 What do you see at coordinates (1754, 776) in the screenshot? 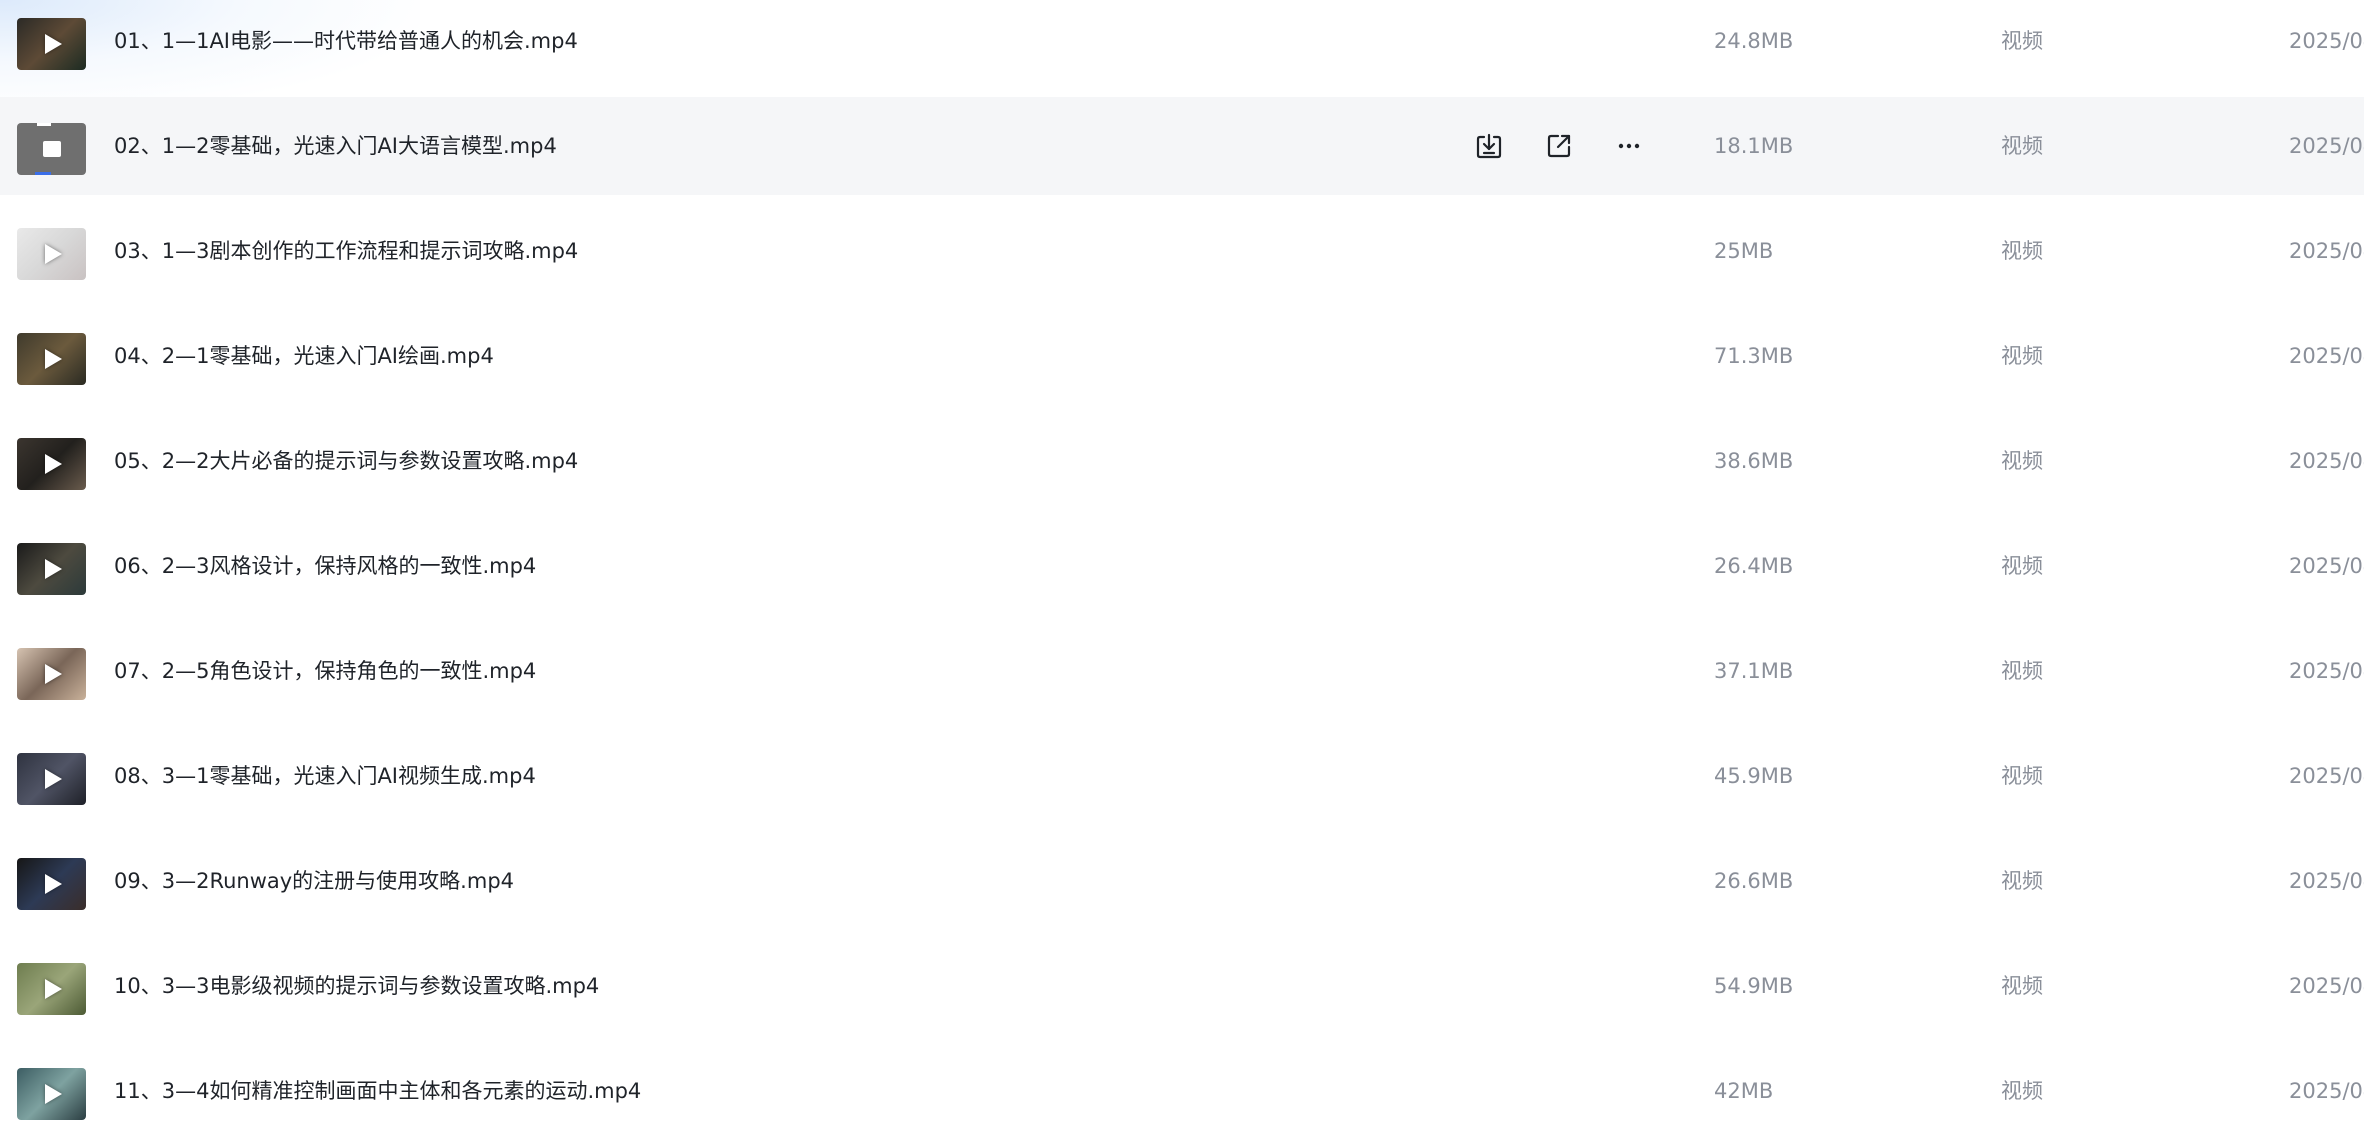
I see `file-size: 45.9MB` at bounding box center [1754, 776].